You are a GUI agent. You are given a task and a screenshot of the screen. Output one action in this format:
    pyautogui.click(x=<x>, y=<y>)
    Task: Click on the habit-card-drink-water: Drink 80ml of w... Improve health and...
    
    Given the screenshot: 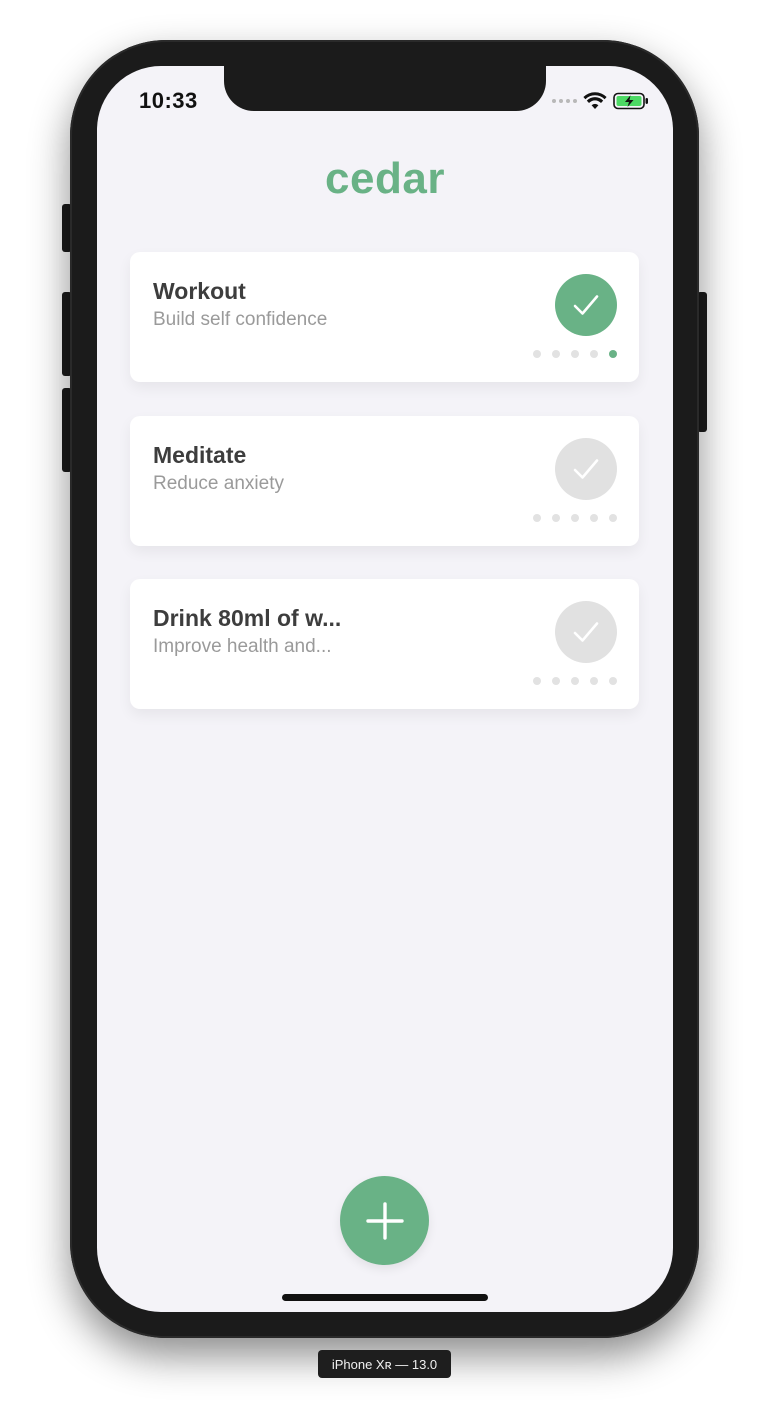 What is the action you would take?
    pyautogui.click(x=384, y=644)
    